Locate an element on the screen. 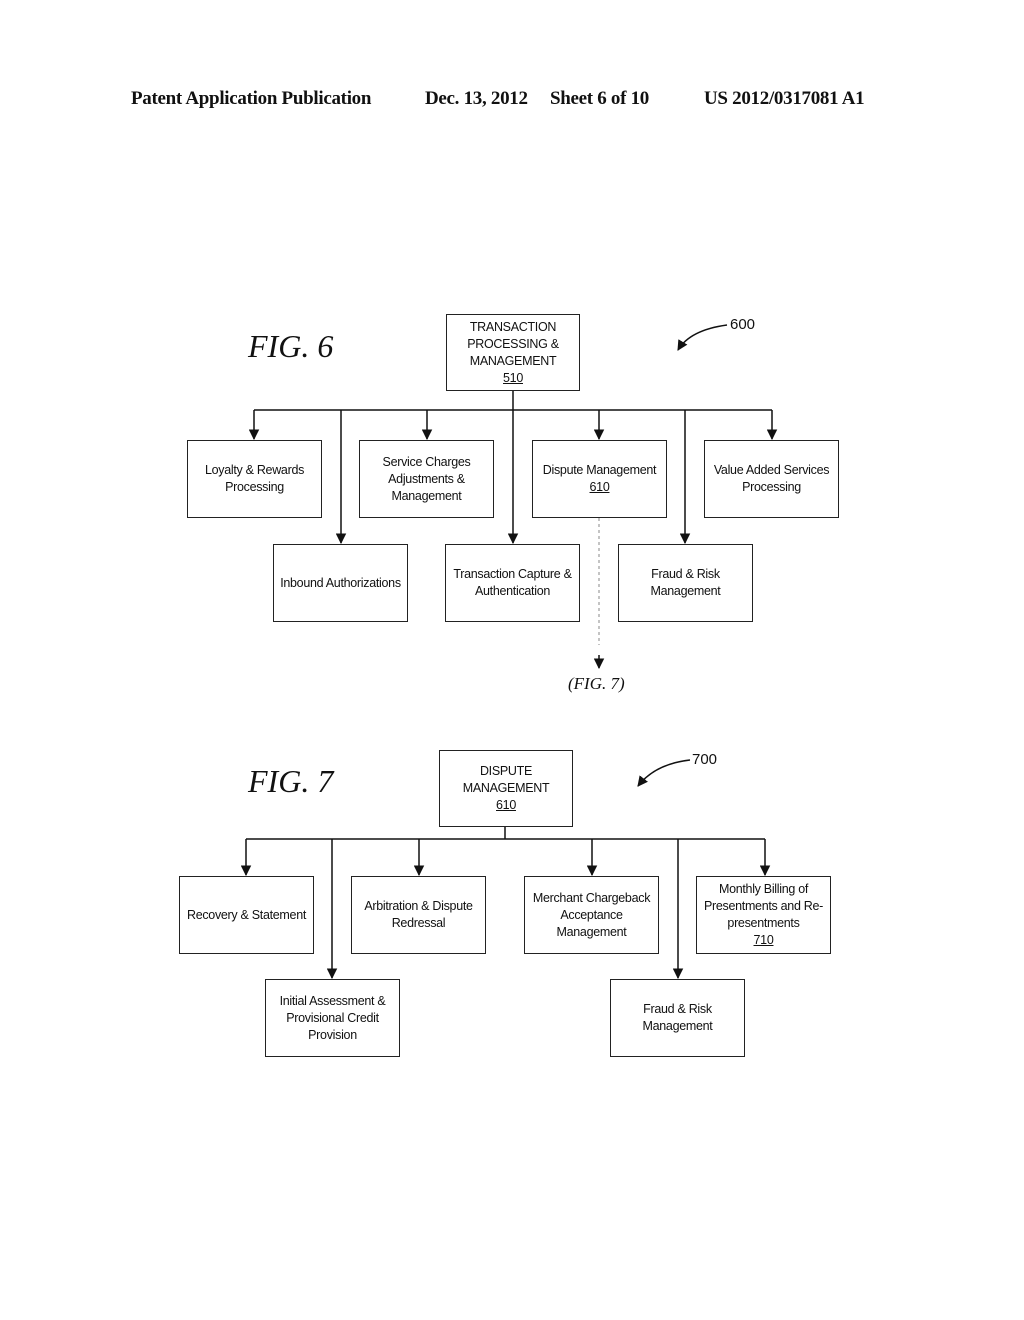  box-line: Adjustments & is located at coordinates (426, 478).